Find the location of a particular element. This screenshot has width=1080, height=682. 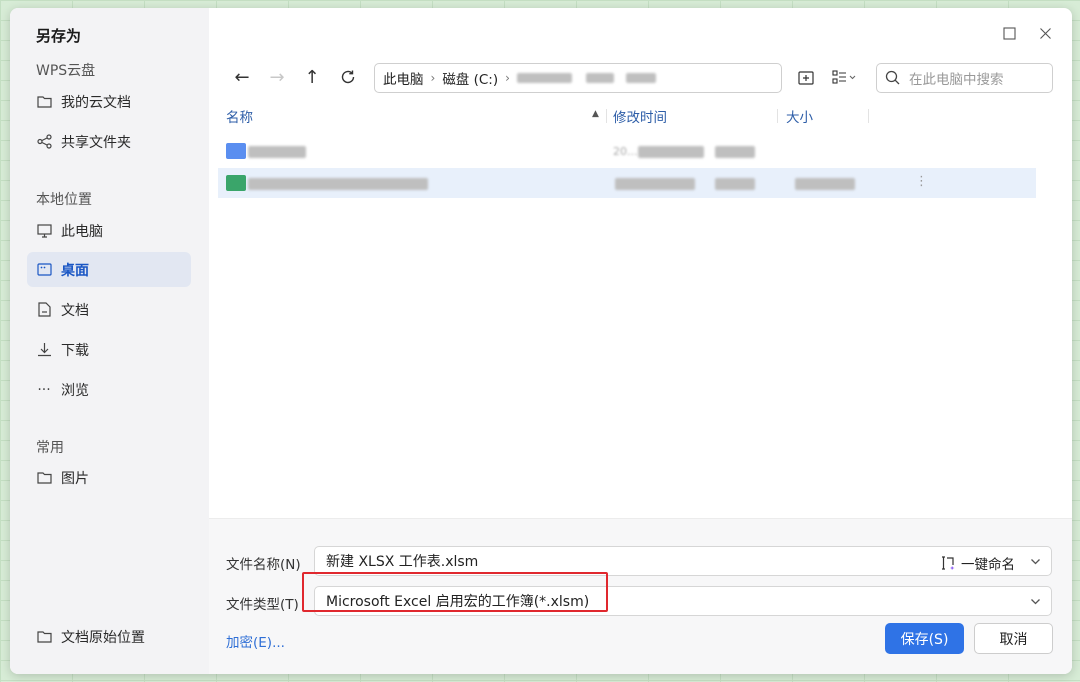

spreadsheet-file-icon is located at coordinates (236, 183).